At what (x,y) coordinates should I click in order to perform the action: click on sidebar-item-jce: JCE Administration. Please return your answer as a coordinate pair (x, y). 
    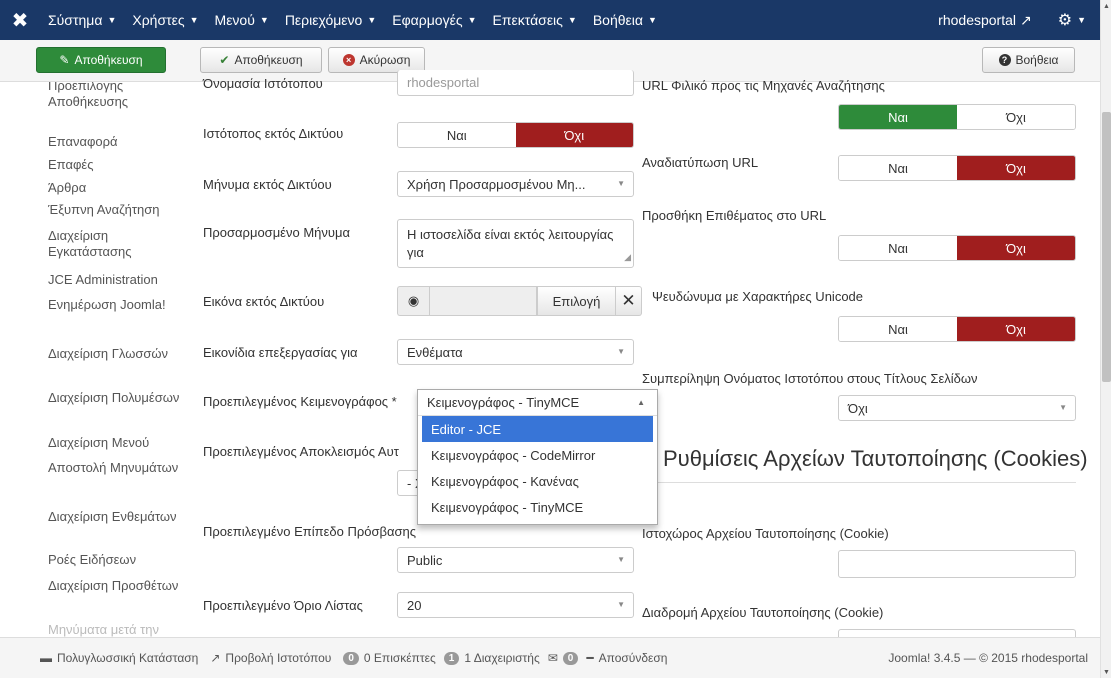
    Looking at the image, I should click on (115, 280).